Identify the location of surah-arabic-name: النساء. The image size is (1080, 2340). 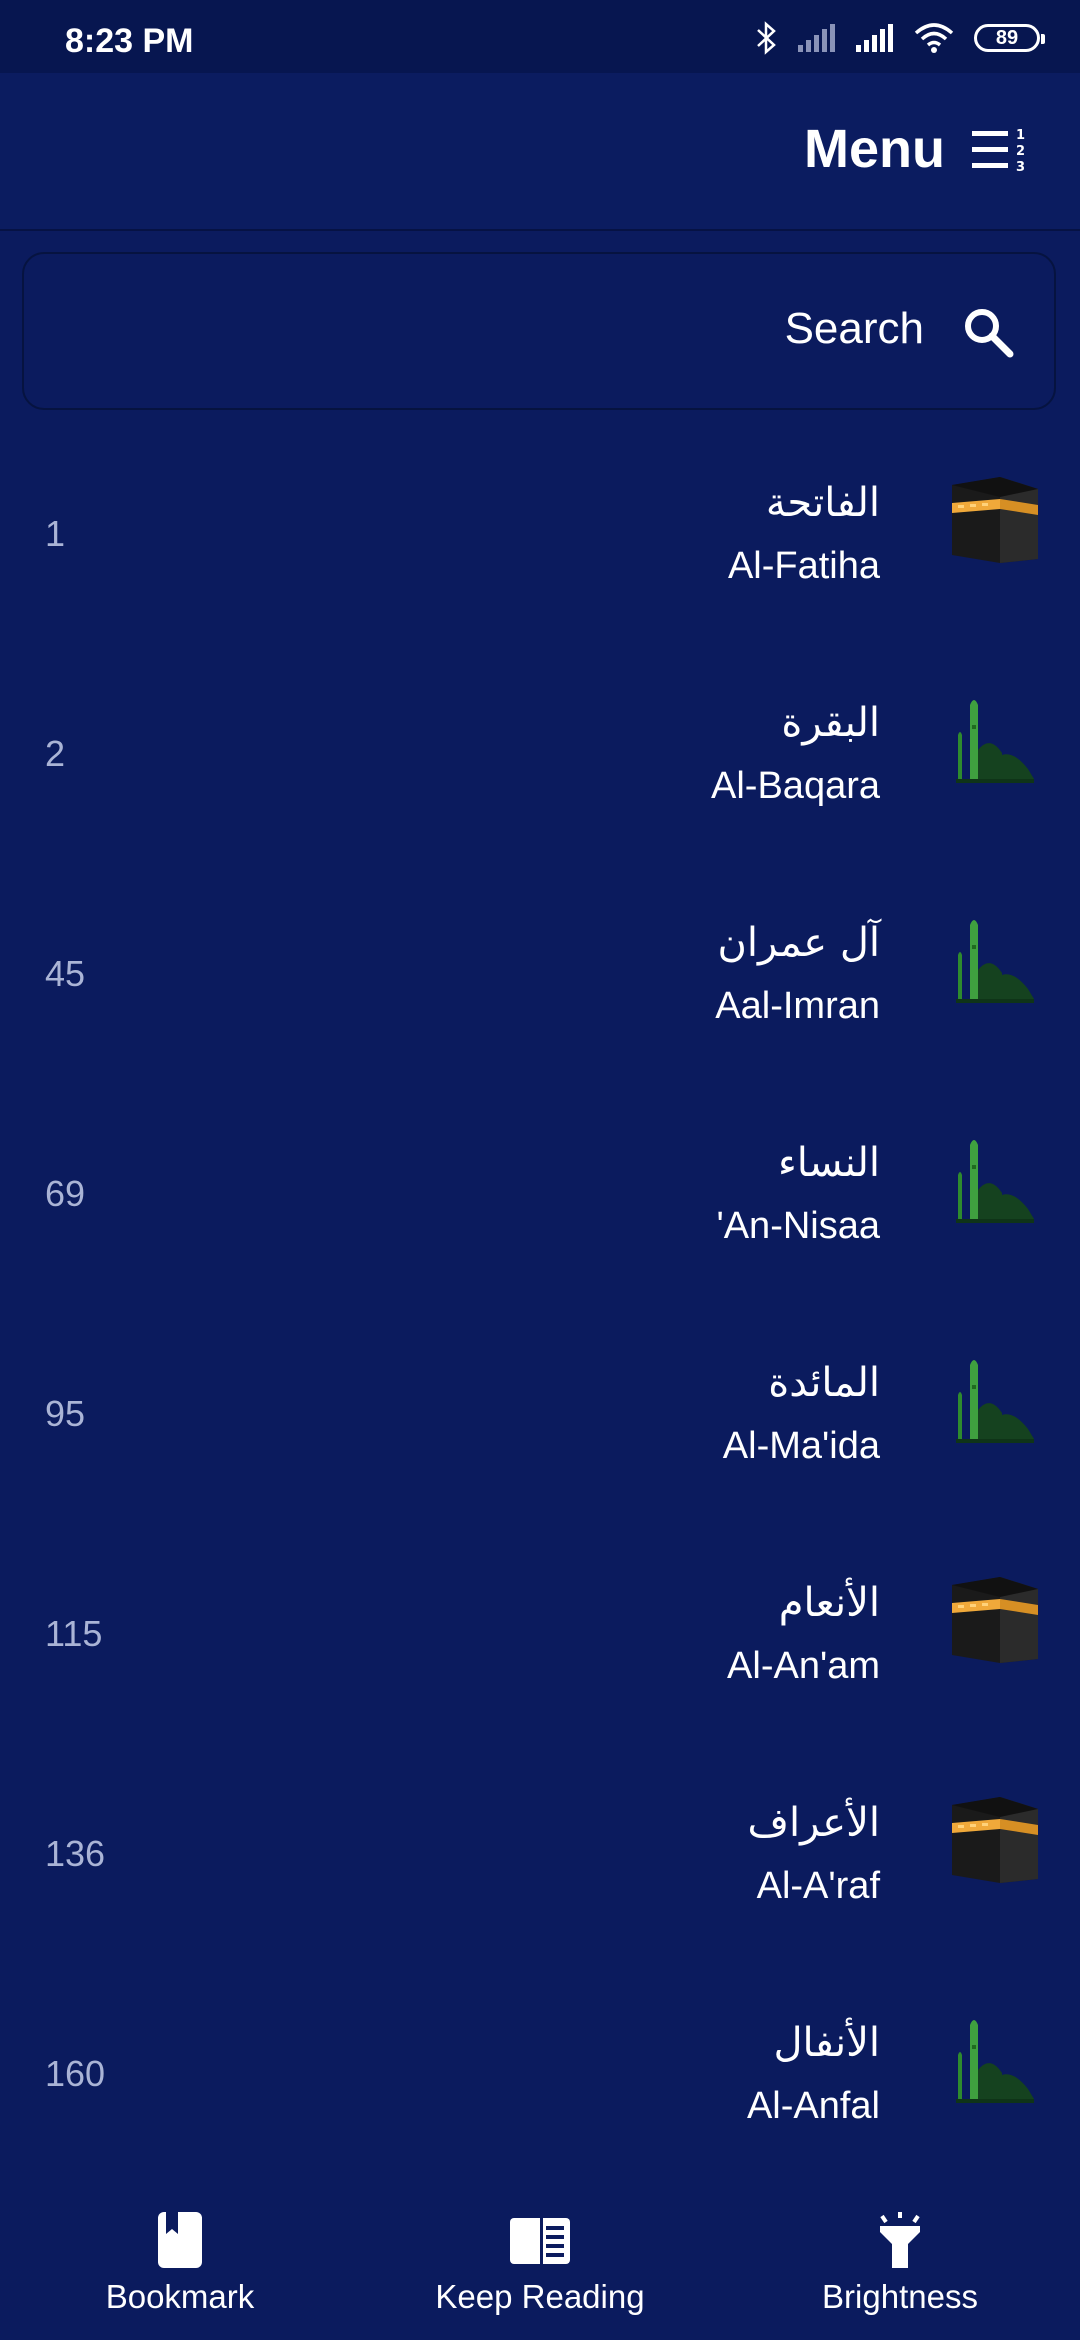
(828, 1163).